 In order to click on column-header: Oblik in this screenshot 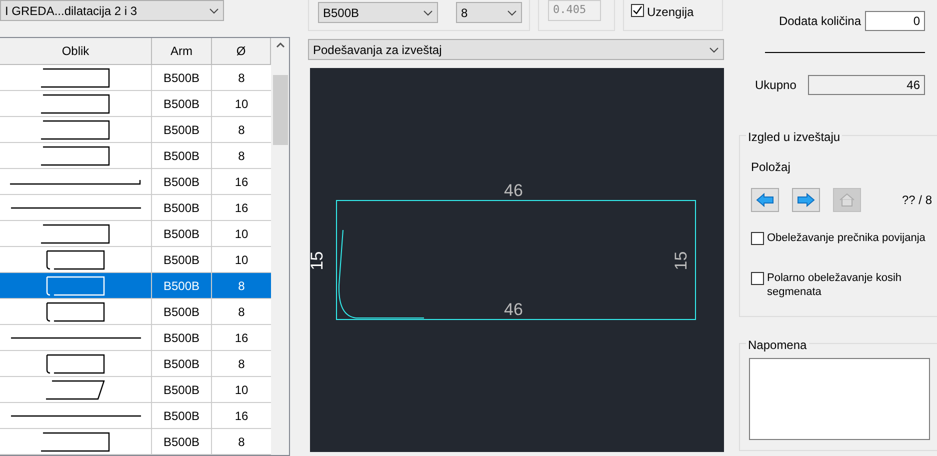, I will do `click(76, 51)`.